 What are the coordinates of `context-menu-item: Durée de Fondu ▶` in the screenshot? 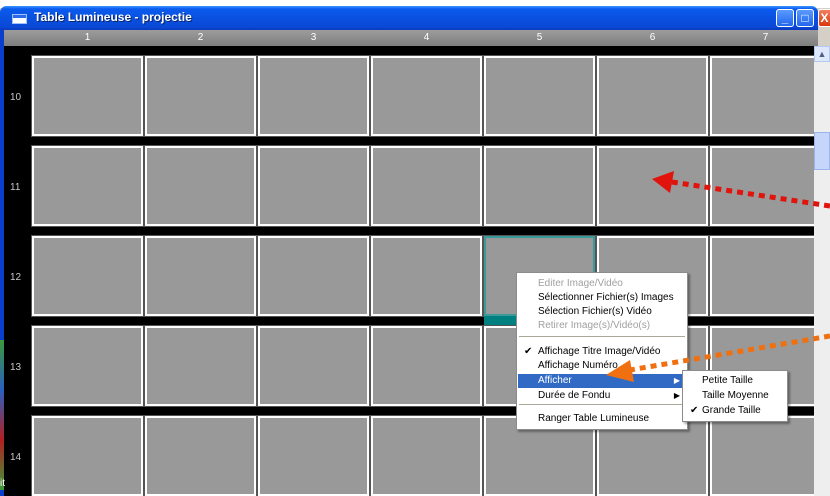 It's located at (602, 396).